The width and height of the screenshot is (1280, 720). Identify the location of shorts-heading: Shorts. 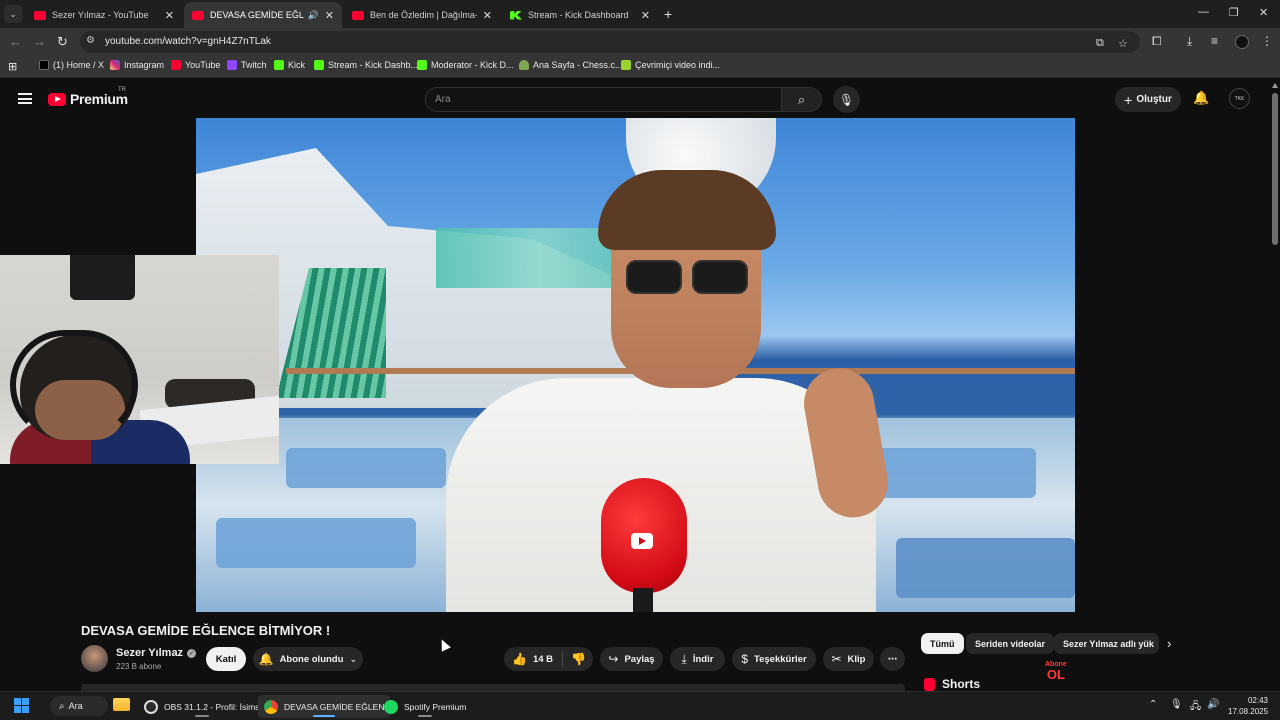
(952, 684).